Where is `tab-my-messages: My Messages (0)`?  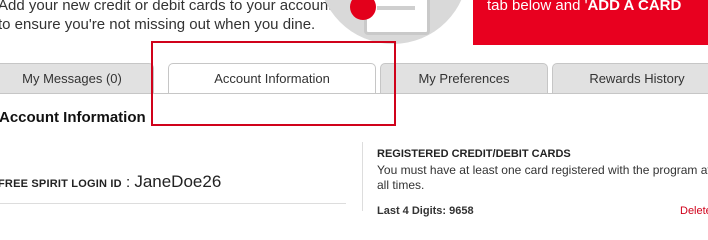 tab-my-messages: My Messages (0) is located at coordinates (77, 78).